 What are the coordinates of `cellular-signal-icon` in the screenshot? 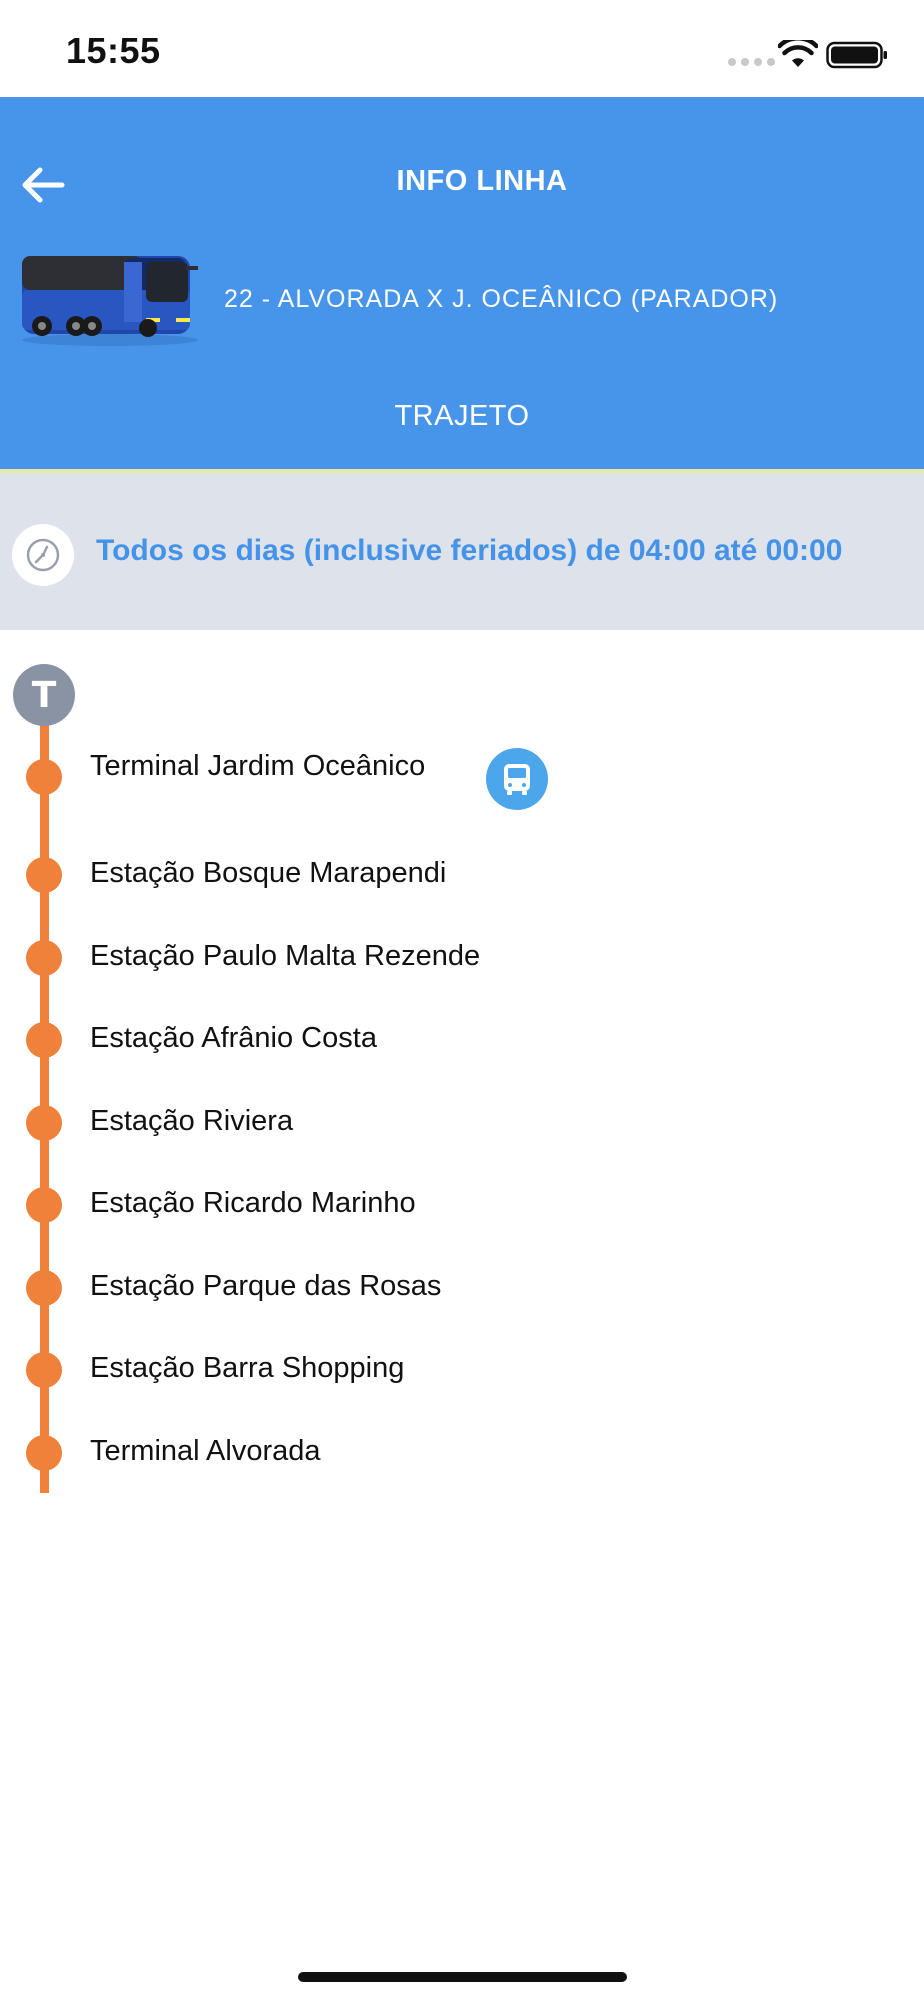 It's located at (751, 62).